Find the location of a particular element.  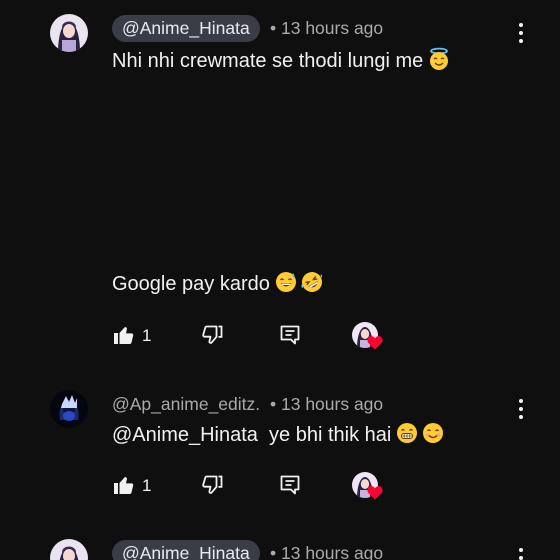

comment-text: Google pay kardo is located at coordinates (218, 284).